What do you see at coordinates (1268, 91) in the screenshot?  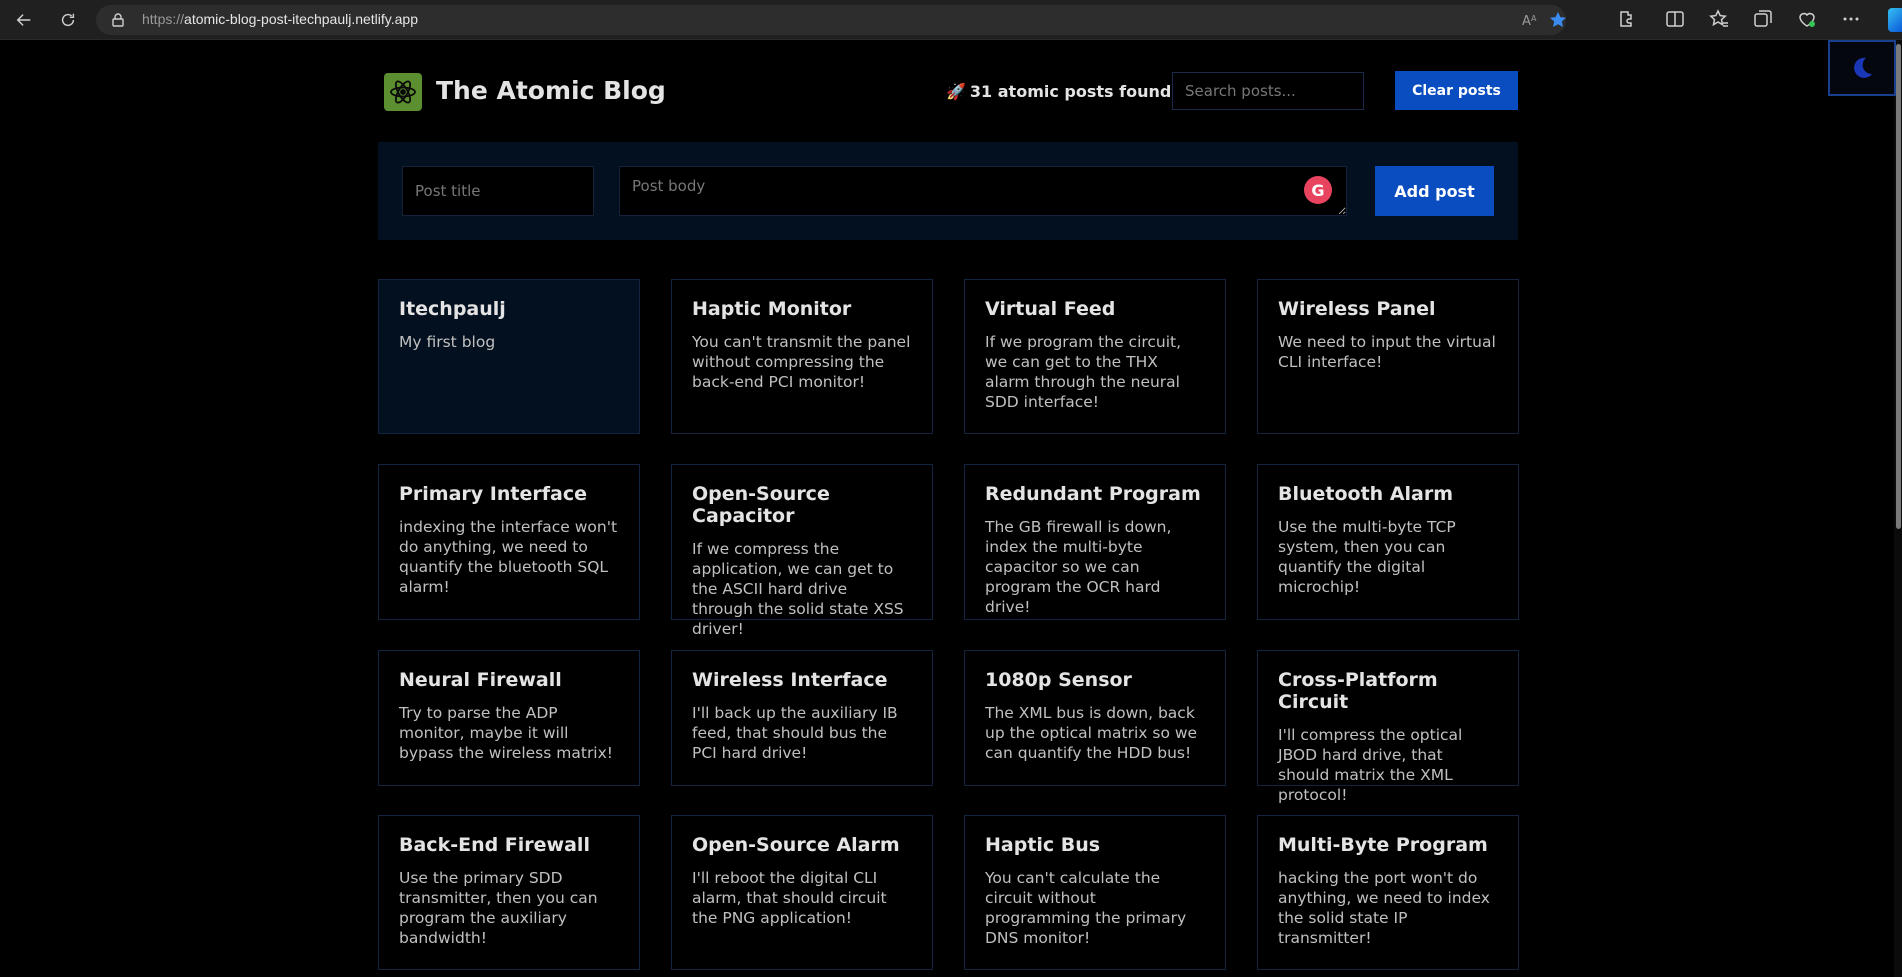 I see `search-input` at bounding box center [1268, 91].